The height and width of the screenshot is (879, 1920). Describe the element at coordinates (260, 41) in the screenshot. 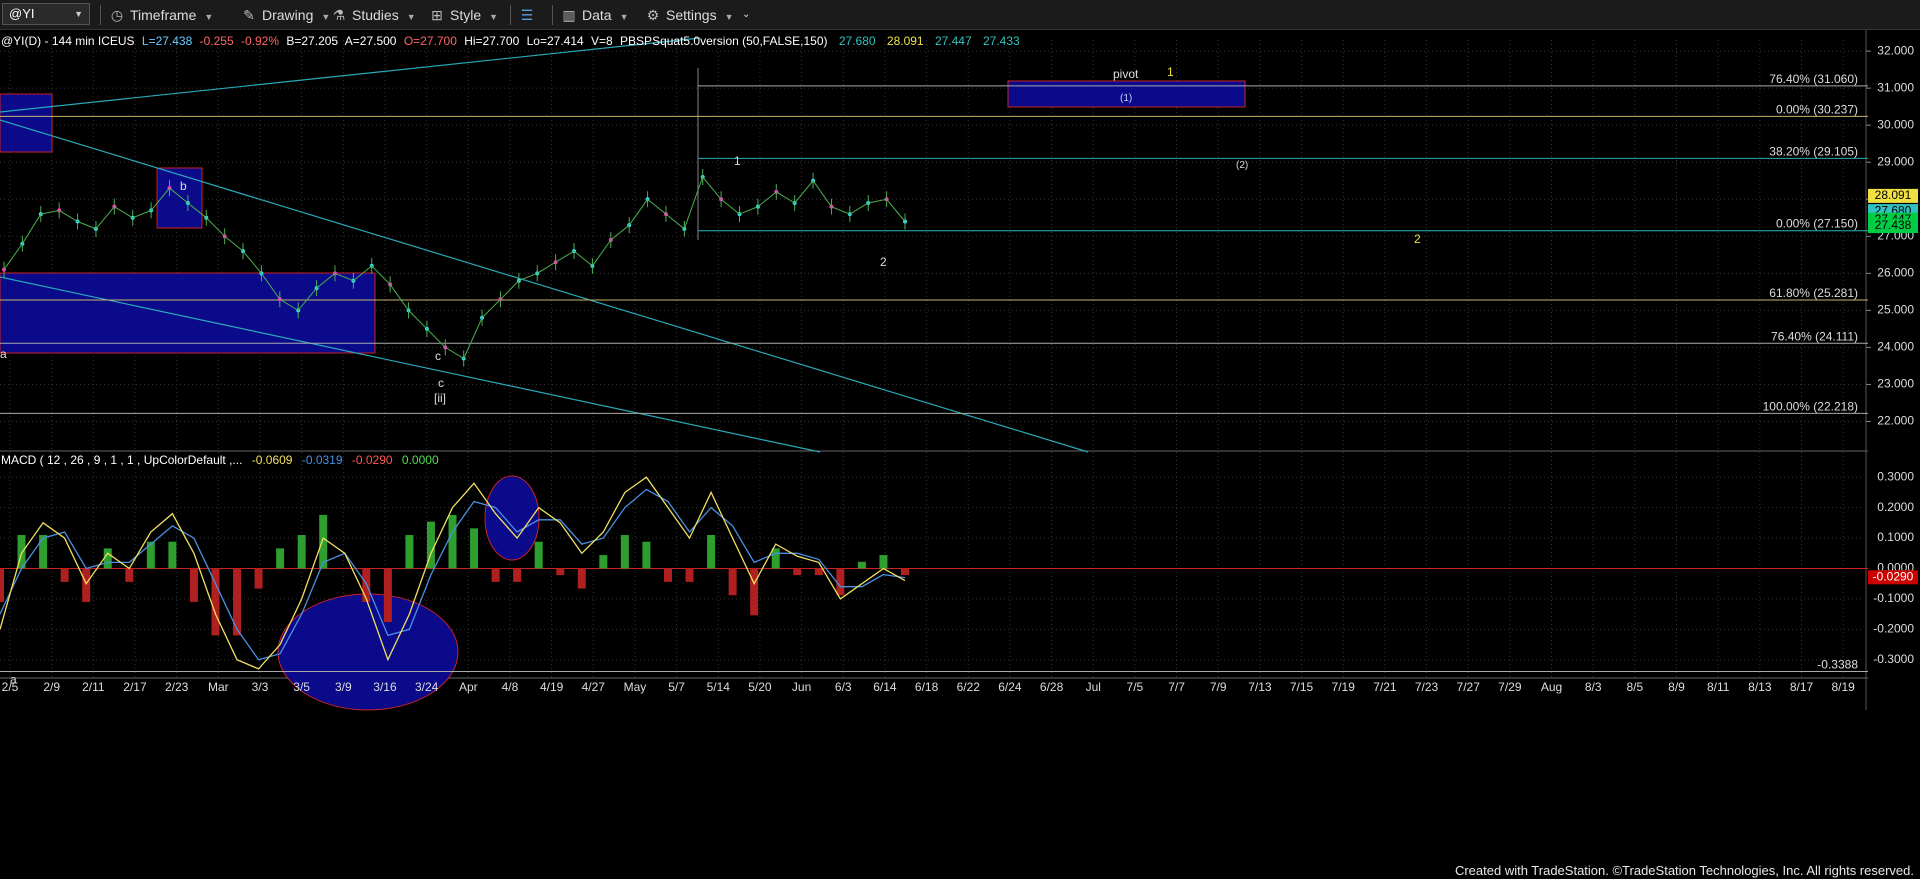

I see `change-percent: -0.92%` at that location.